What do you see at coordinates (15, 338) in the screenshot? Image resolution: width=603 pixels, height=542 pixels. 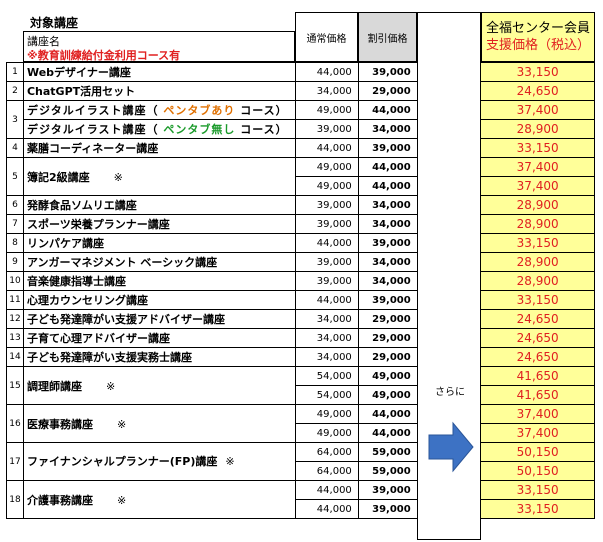 I see `row-number: 13` at bounding box center [15, 338].